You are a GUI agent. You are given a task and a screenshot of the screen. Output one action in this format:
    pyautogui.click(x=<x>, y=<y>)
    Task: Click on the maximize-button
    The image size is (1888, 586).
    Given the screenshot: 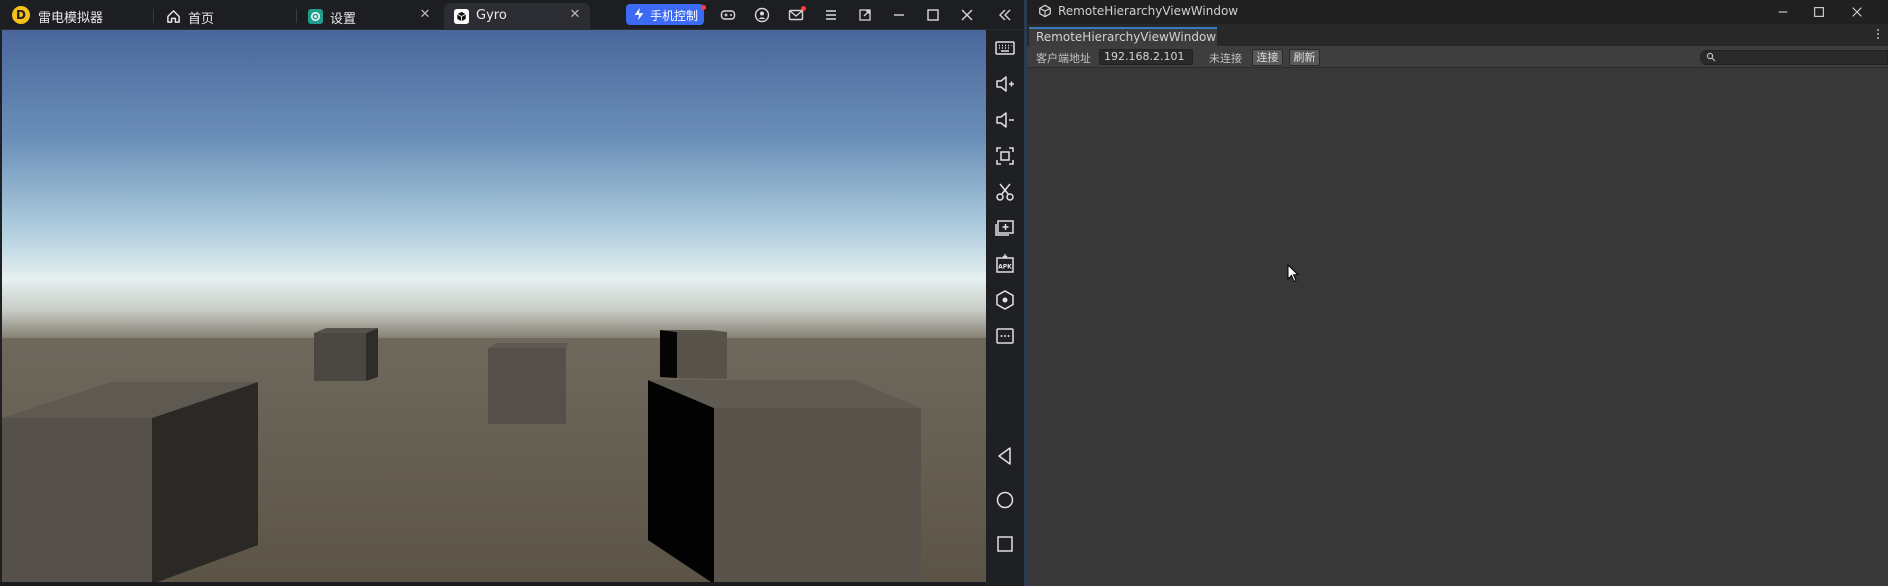 What is the action you would take?
    pyautogui.click(x=933, y=15)
    